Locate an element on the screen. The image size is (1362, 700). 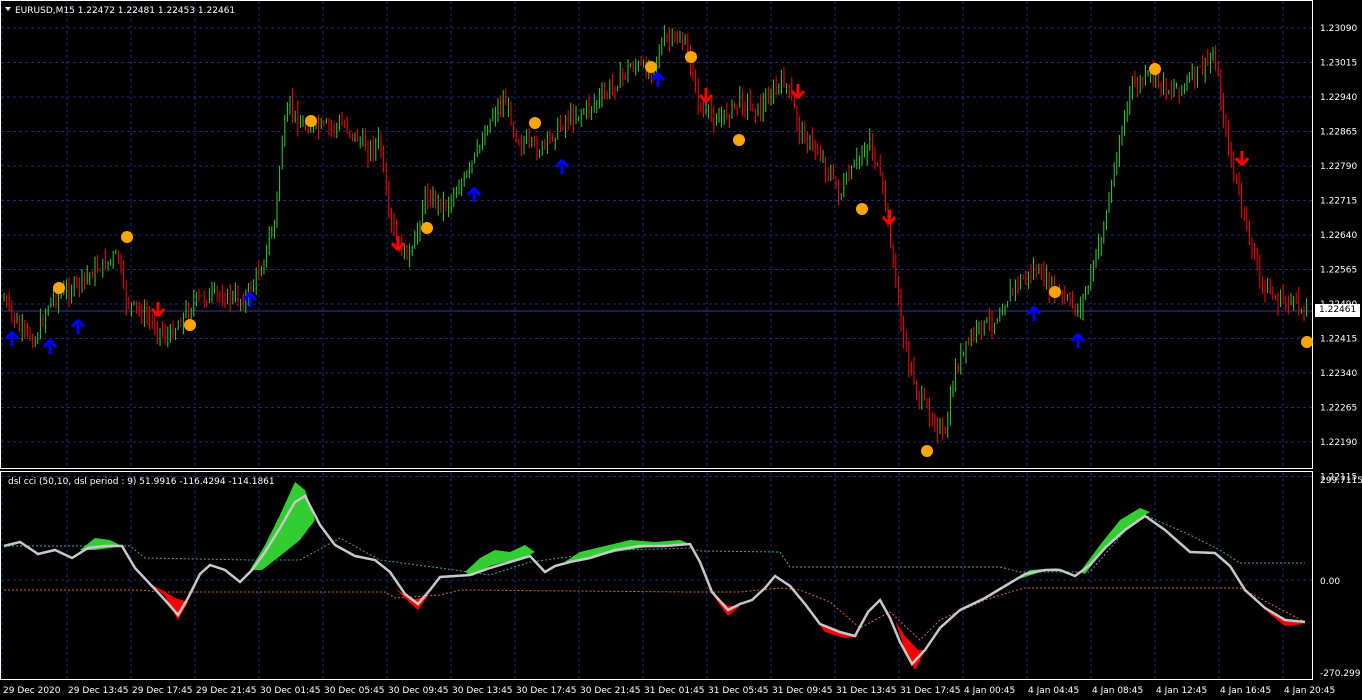
time-label: 29 Dec 17:45 is located at coordinates (162, 691).